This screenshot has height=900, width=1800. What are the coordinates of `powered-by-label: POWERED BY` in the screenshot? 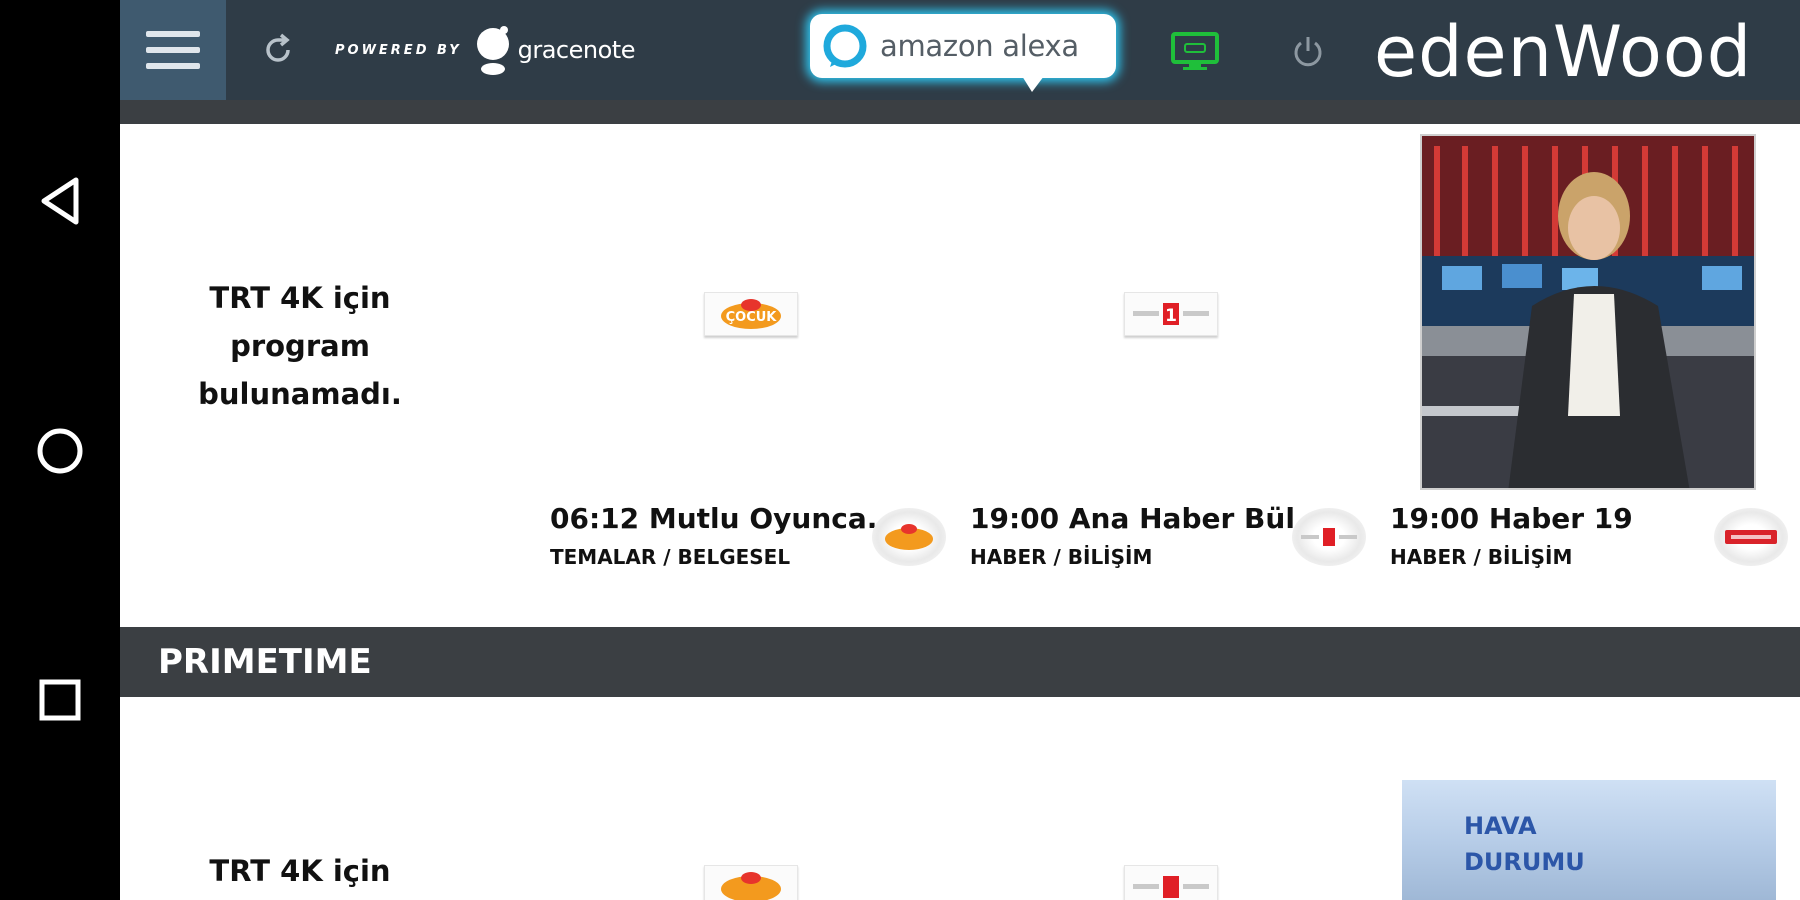 It's located at (398, 50).